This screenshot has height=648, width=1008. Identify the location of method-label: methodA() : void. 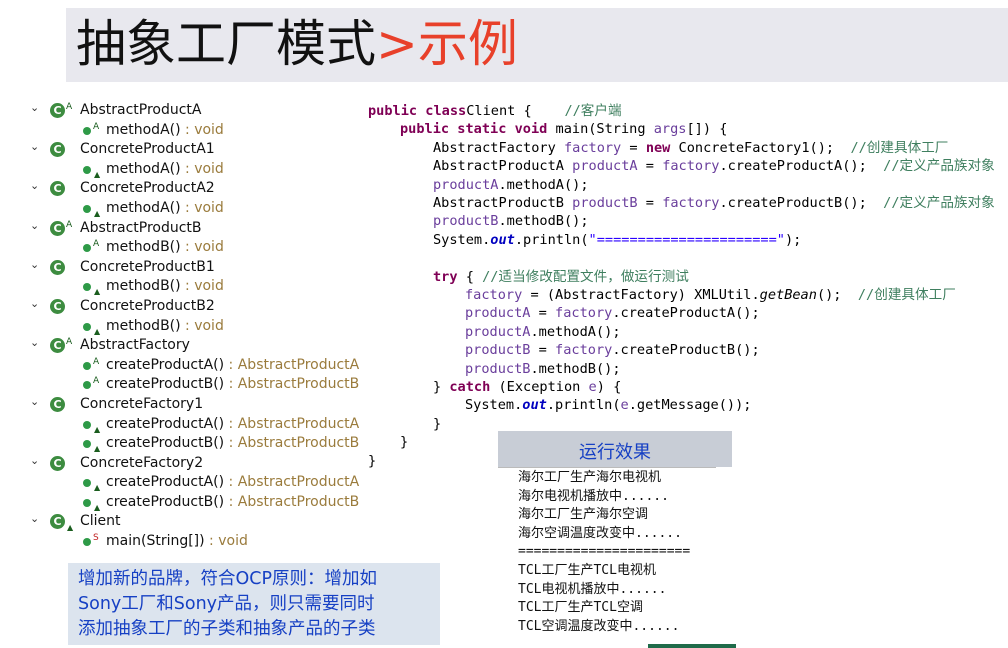
(165, 170).